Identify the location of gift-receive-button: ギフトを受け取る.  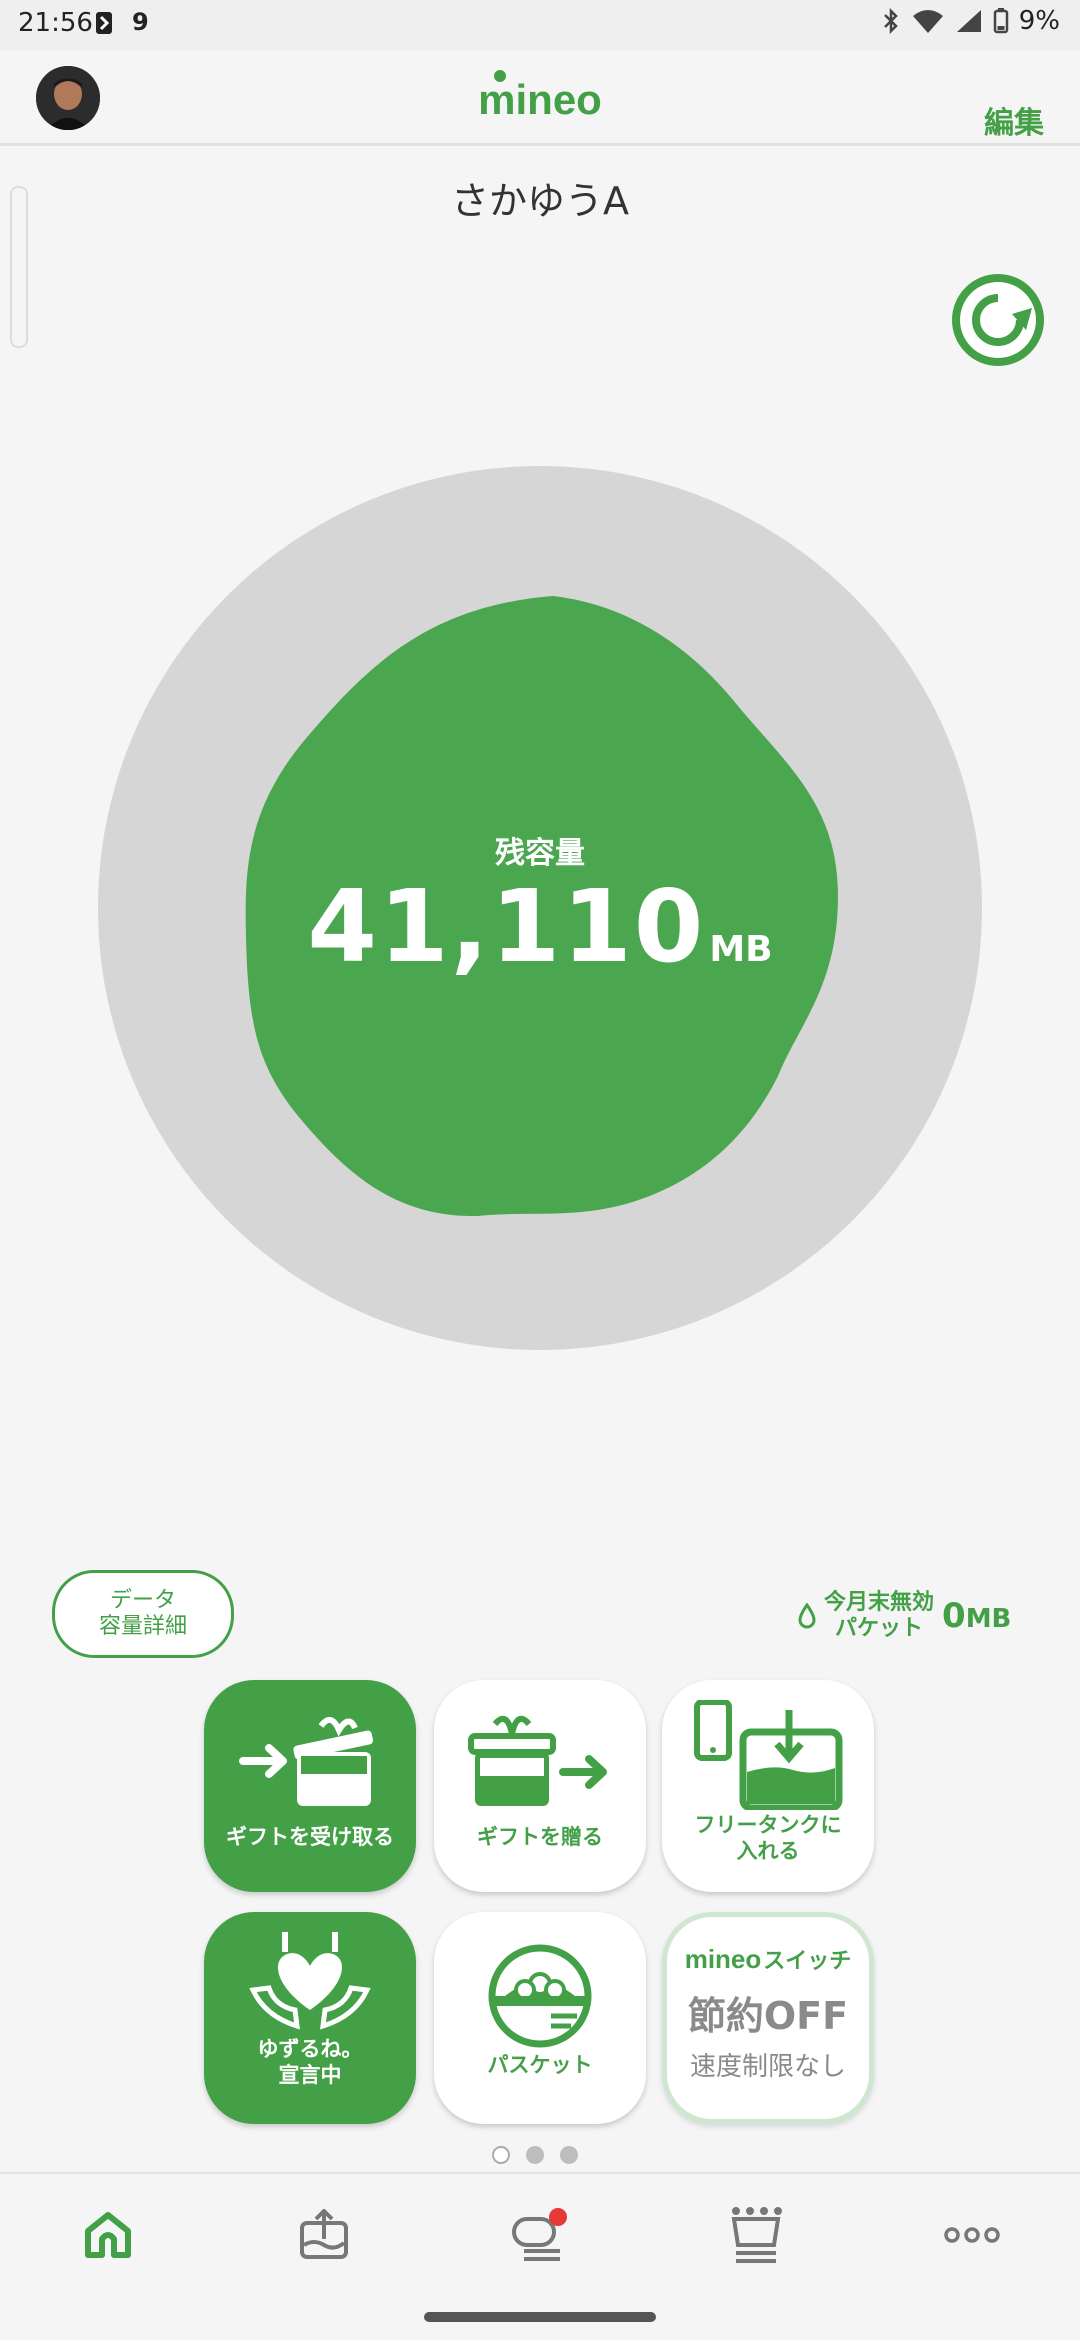
(310, 1786).